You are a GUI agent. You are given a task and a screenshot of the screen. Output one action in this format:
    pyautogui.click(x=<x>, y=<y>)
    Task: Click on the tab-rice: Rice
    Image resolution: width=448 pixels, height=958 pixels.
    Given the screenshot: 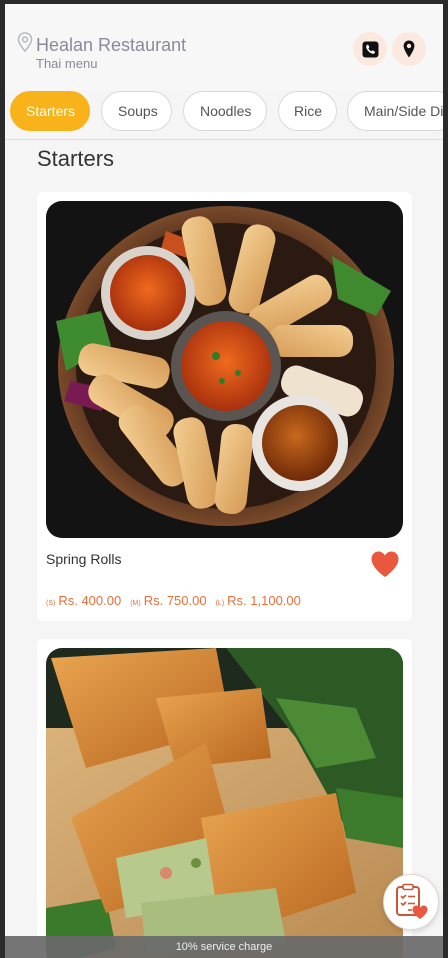 What is the action you would take?
    pyautogui.click(x=307, y=111)
    